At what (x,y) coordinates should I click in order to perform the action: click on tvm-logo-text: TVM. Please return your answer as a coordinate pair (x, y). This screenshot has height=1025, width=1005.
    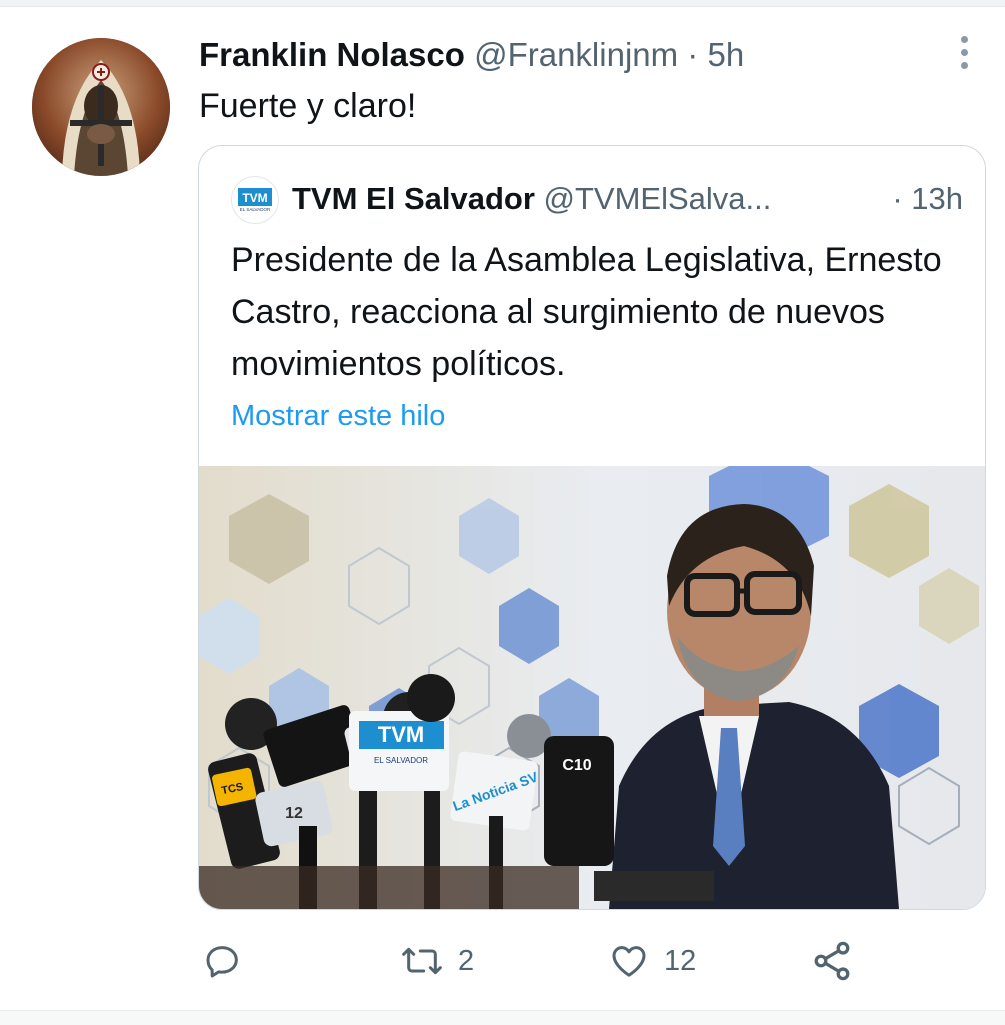
    Looking at the image, I should click on (254, 198).